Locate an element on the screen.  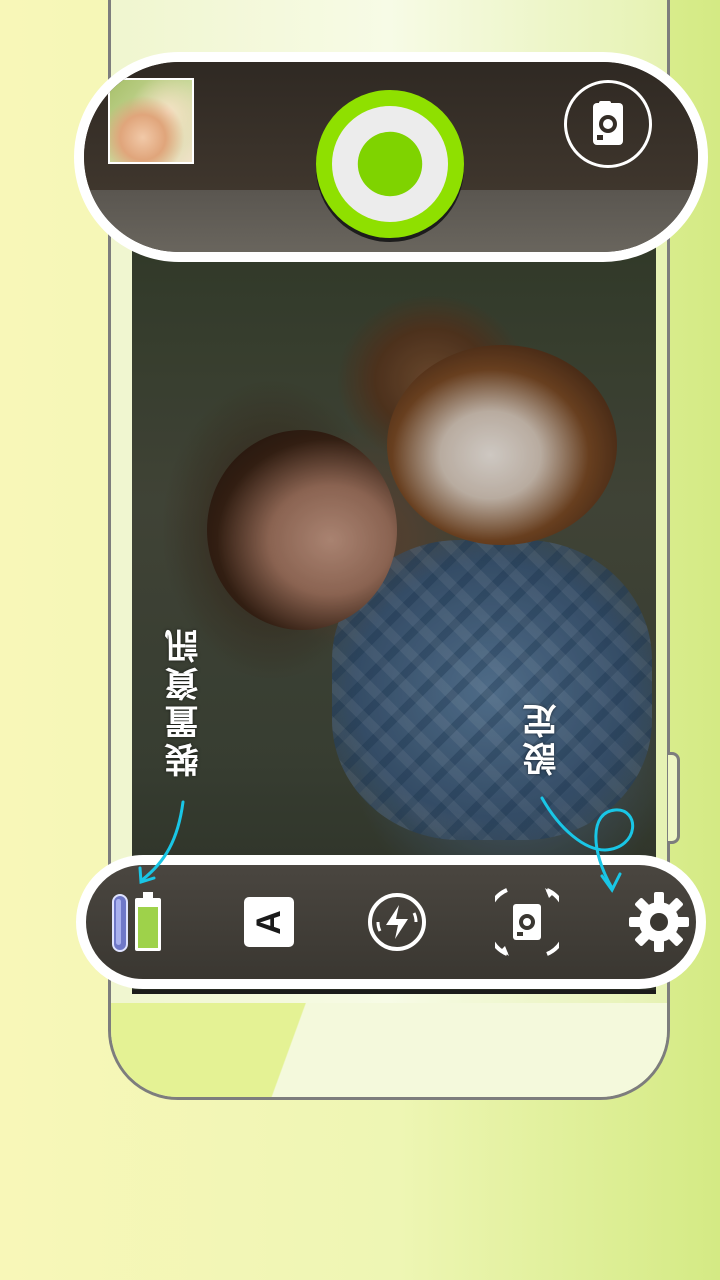
gear-icon is located at coordinates (659, 922).